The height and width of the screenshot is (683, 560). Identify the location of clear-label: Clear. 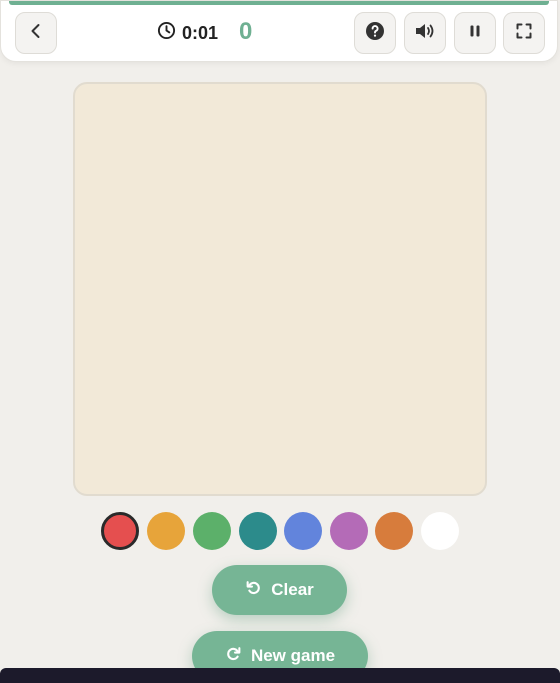
(292, 589).